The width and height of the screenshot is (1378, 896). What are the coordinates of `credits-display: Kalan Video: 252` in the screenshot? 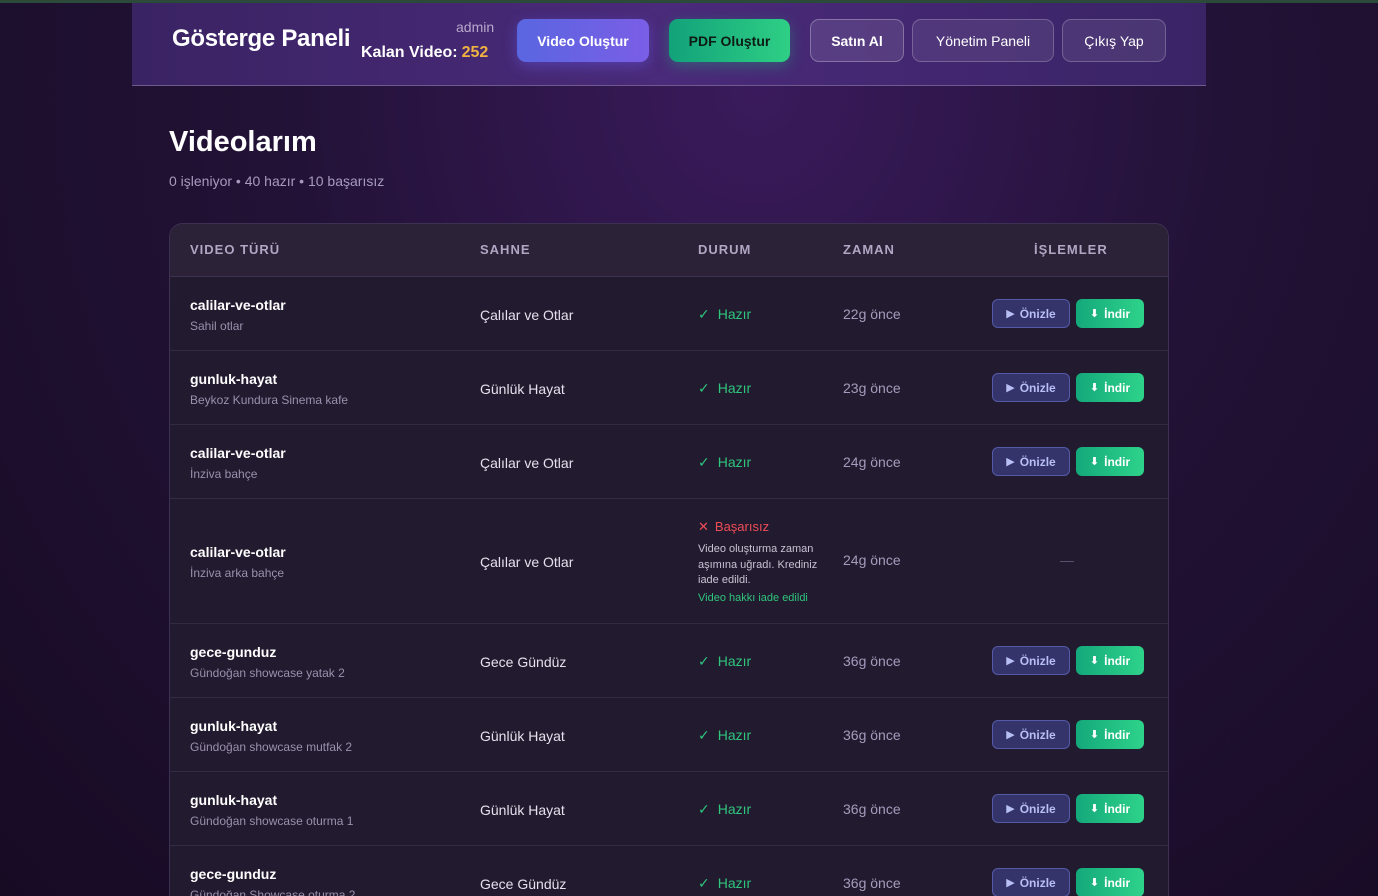 It's located at (424, 53).